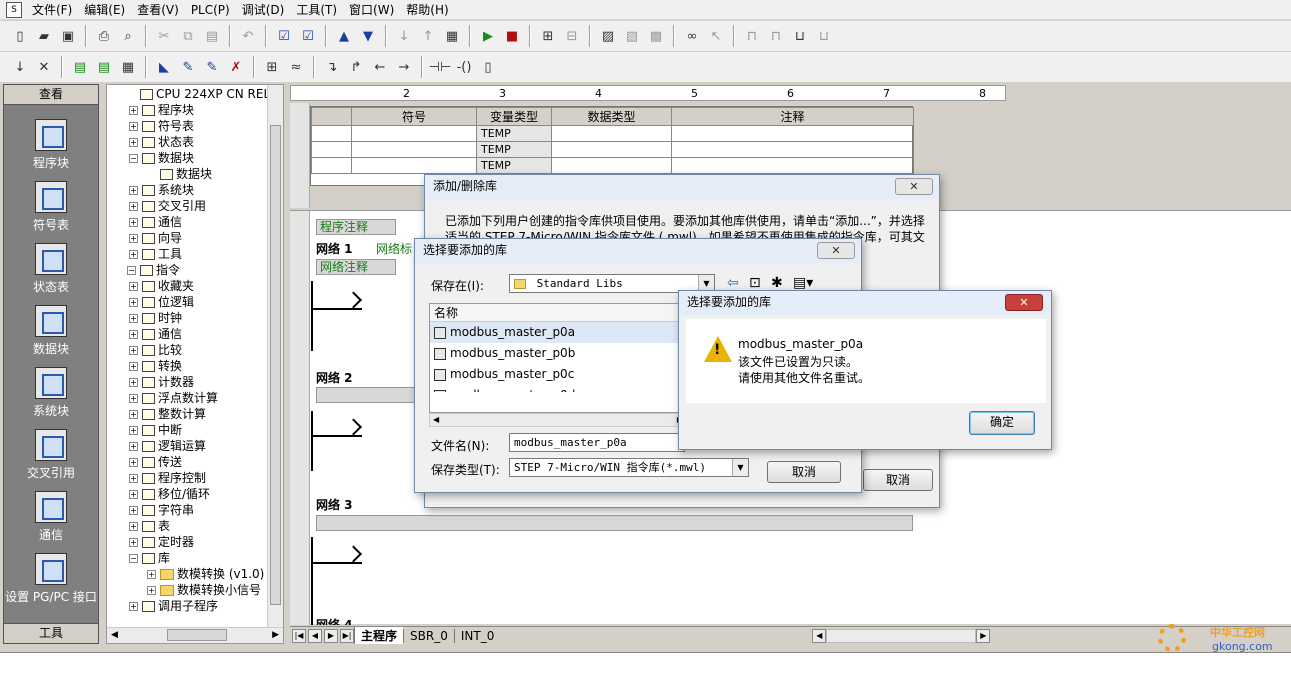 This screenshot has height=675, width=1291. What do you see at coordinates (161, 142) in the screenshot?
I see `tree-item: + 状态表` at bounding box center [161, 142].